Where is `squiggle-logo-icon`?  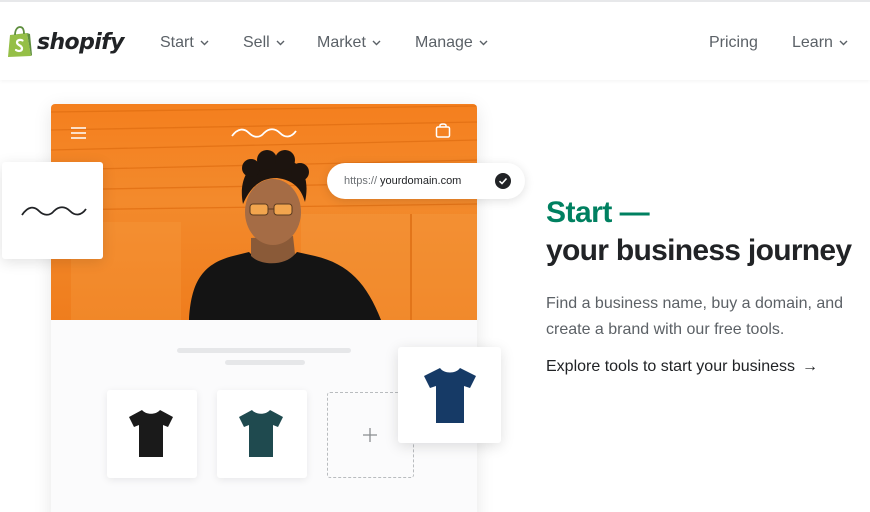
squiggle-logo-icon is located at coordinates (54, 211).